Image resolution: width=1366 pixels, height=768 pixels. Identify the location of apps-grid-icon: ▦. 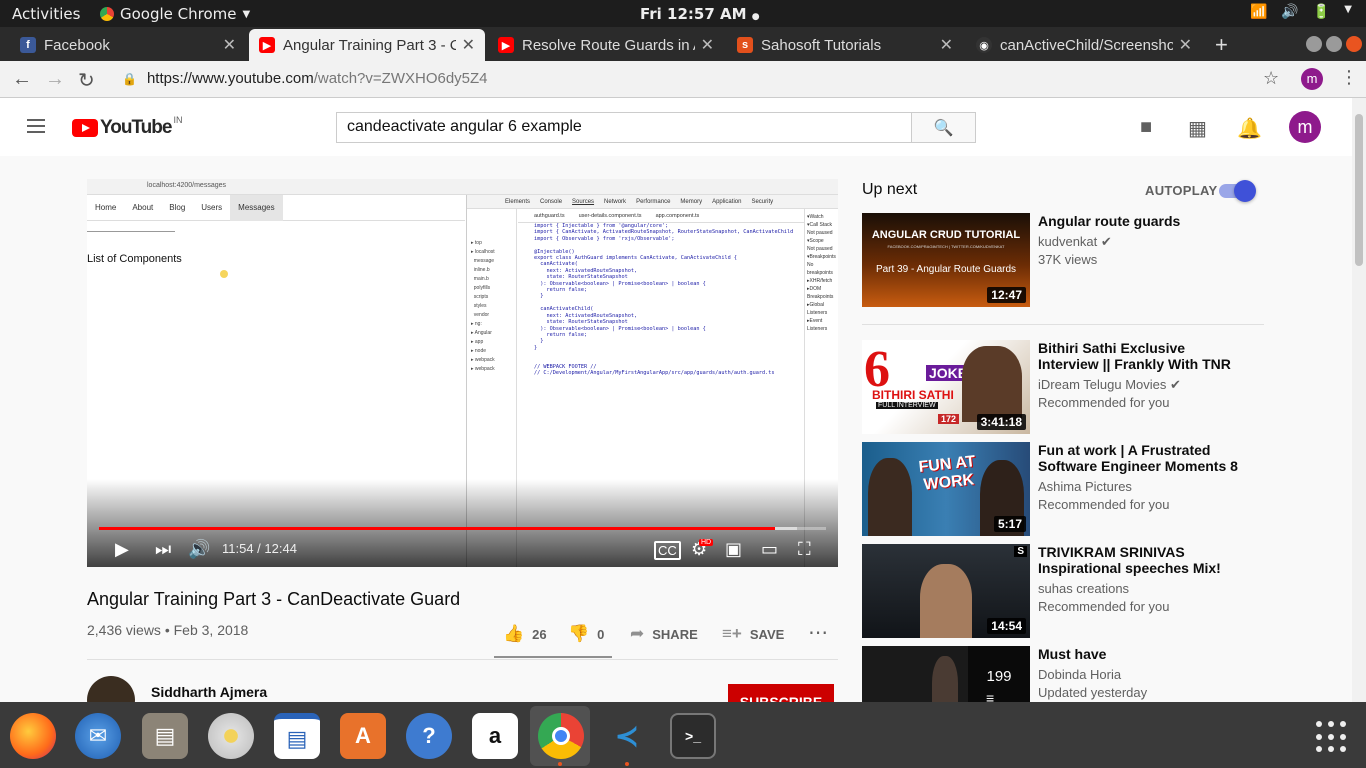
(1197, 128).